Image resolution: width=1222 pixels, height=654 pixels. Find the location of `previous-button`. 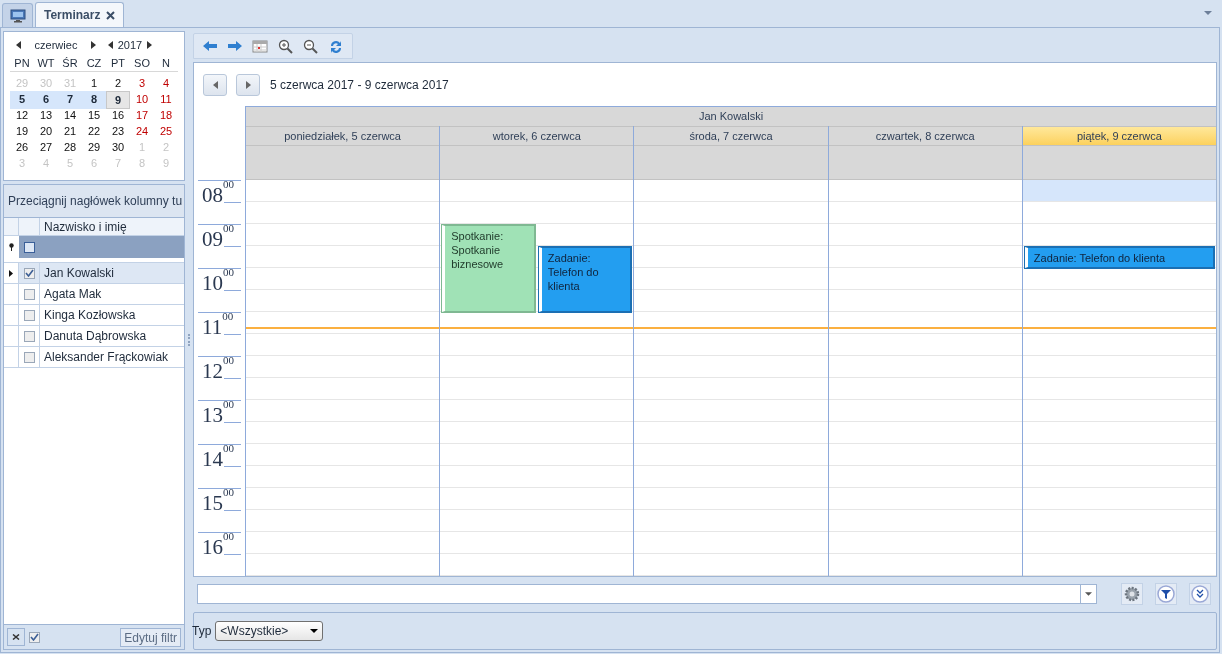

previous-button is located at coordinates (215, 84).